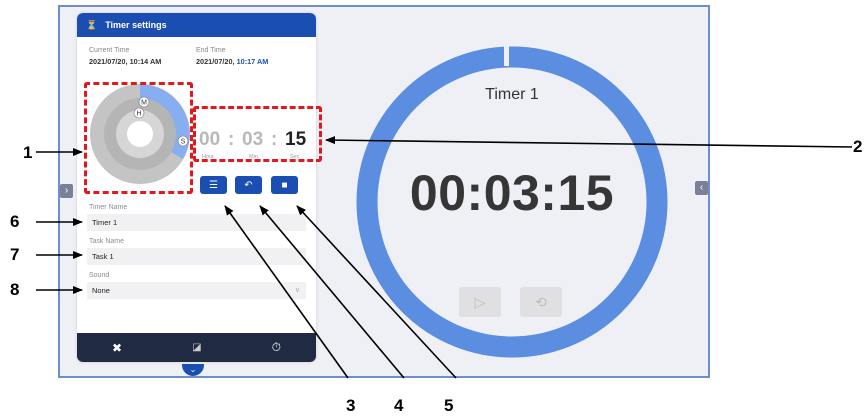 The height and width of the screenshot is (417, 865). Describe the element at coordinates (15, 254) in the screenshot. I see `callout-7: 7` at that location.